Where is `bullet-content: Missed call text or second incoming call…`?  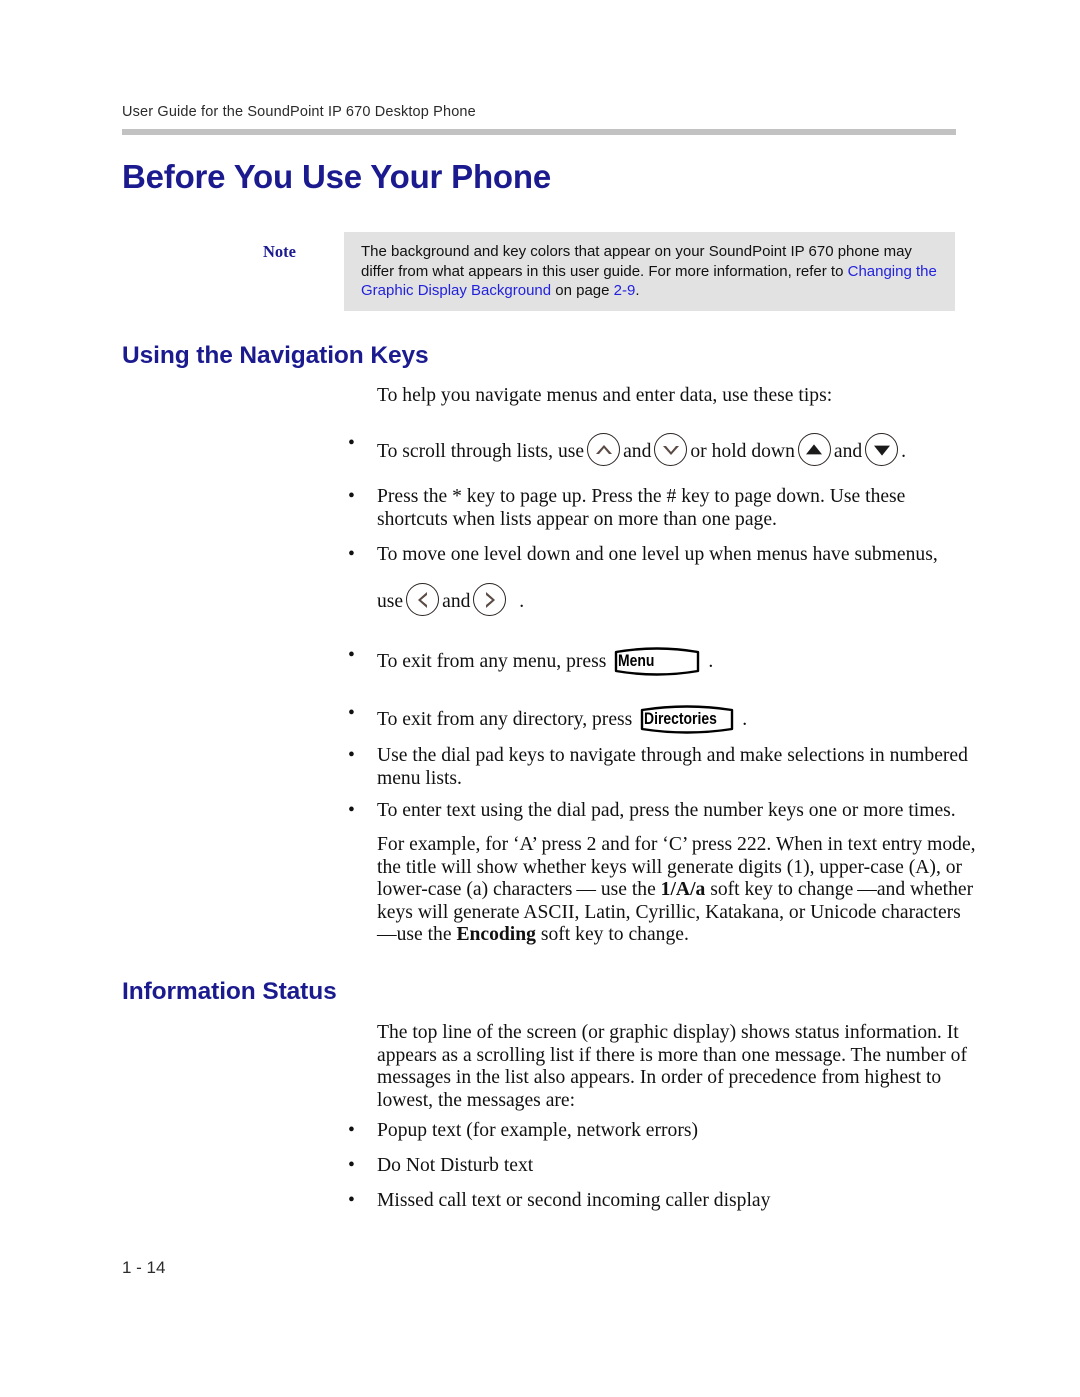 bullet-content: Missed call text or second incoming call… is located at coordinates (574, 1200).